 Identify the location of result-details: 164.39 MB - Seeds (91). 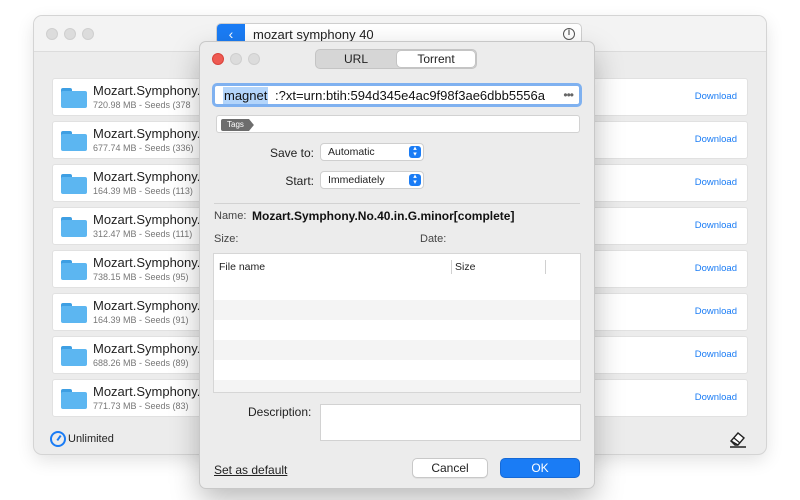
(141, 320).